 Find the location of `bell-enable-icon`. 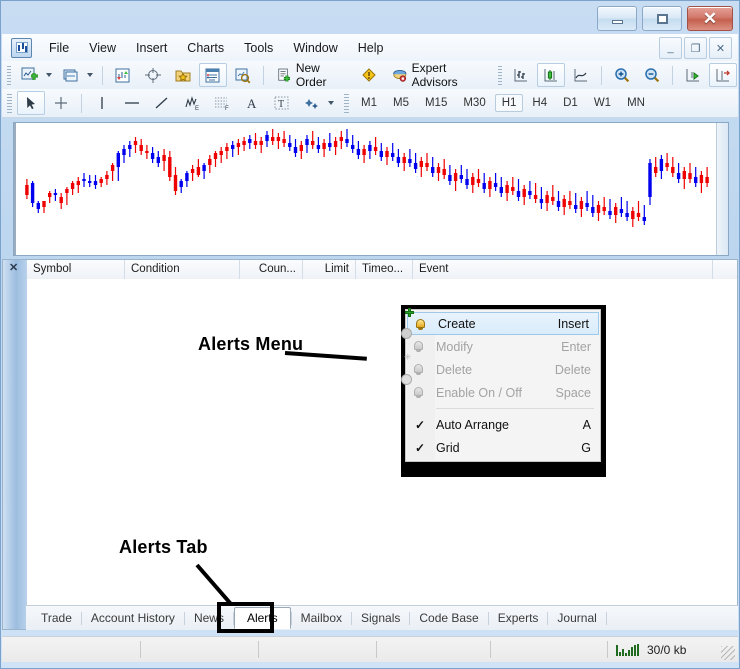

bell-enable-icon is located at coordinates (414, 387).